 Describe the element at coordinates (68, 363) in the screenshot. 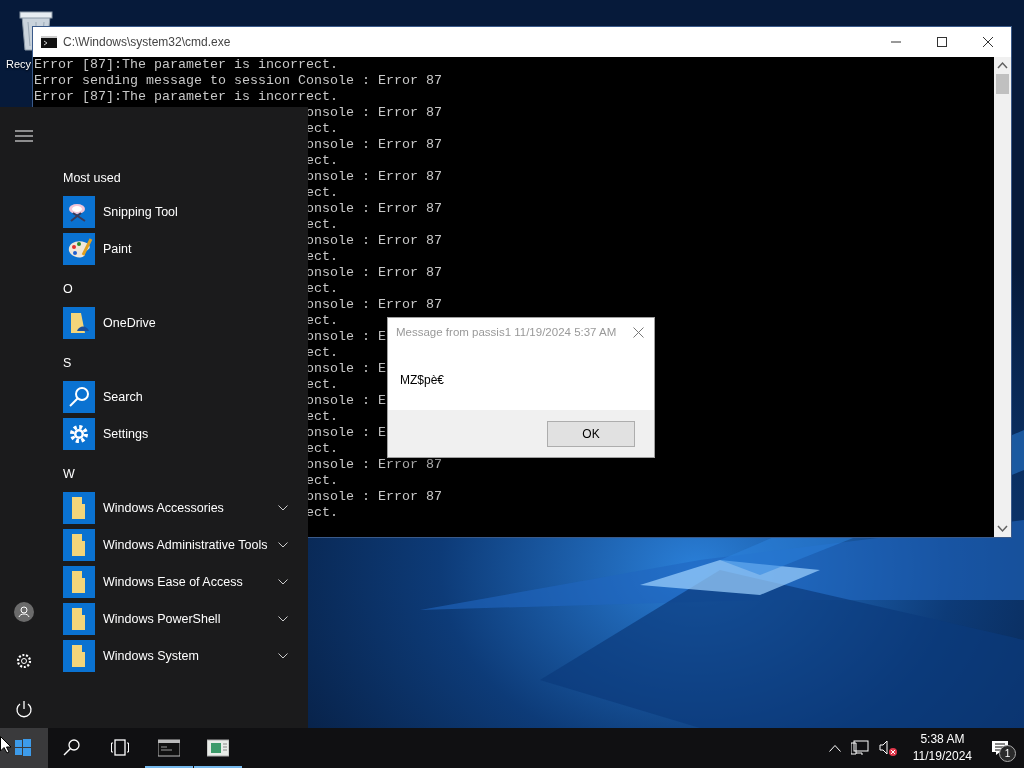

I see `section-heading: S` at that location.